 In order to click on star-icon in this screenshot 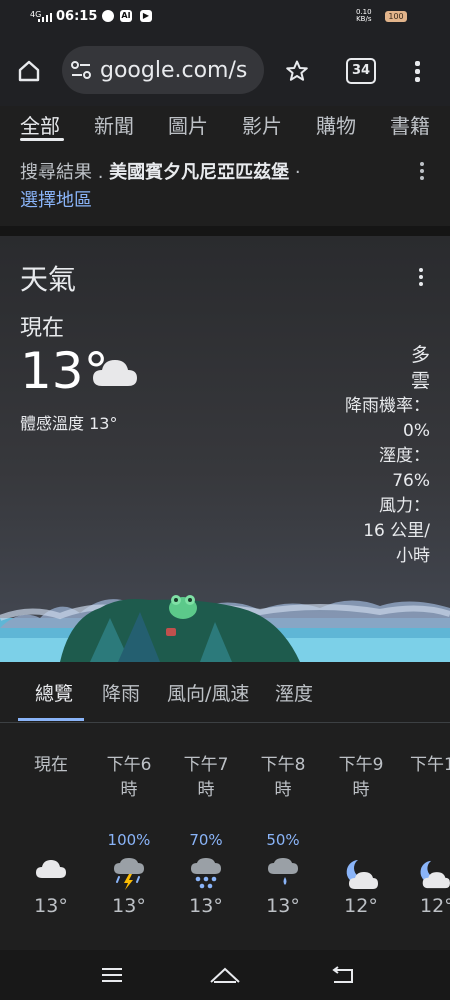, I will do `click(297, 70)`.